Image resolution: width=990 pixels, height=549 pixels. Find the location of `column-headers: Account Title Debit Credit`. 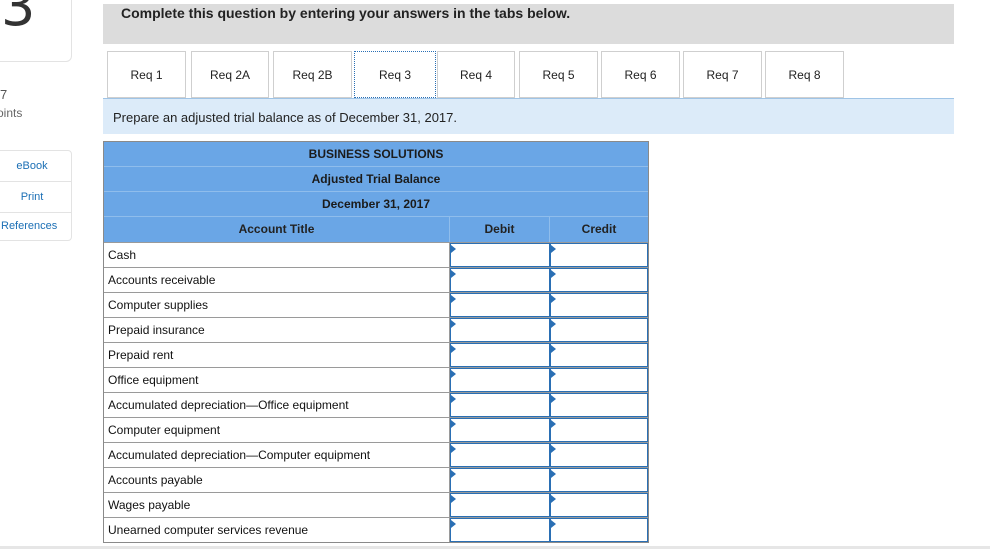

column-headers: Account Title Debit Credit is located at coordinates (376, 229).